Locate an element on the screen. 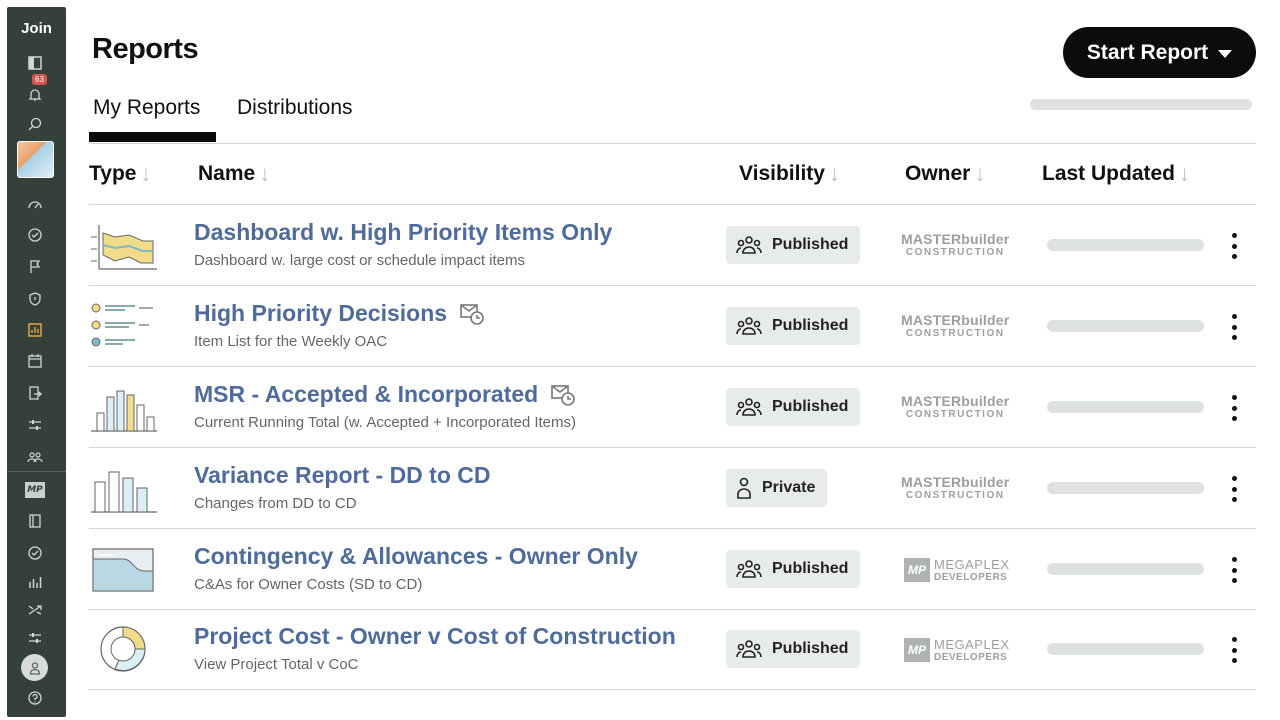 Image resolution: width=1280 pixels, height=720 pixels. column-header-last-updated: Last Updated ↓ is located at coordinates (1116, 174).